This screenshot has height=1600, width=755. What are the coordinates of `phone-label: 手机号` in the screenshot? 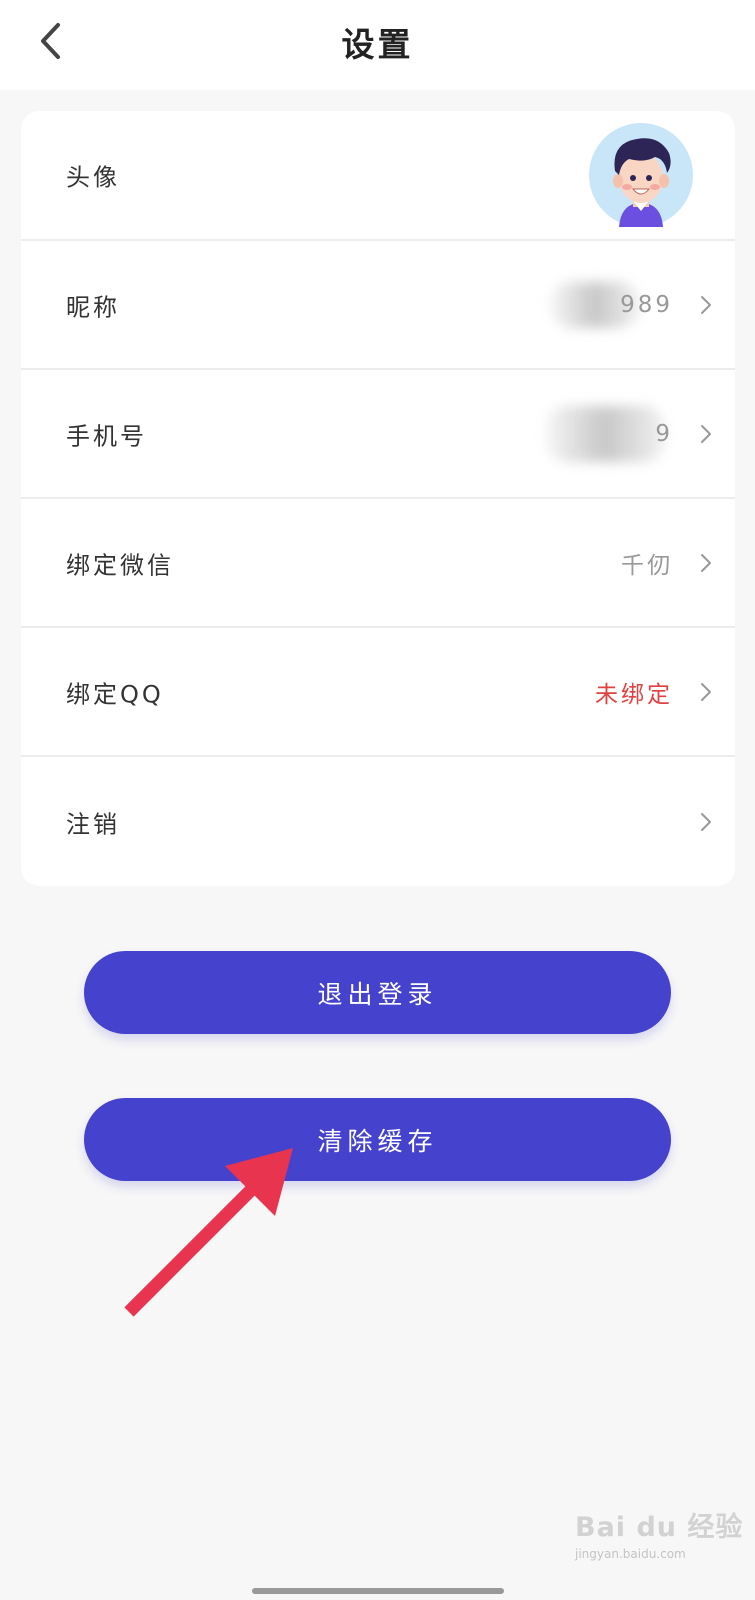 It's located at (106, 436).